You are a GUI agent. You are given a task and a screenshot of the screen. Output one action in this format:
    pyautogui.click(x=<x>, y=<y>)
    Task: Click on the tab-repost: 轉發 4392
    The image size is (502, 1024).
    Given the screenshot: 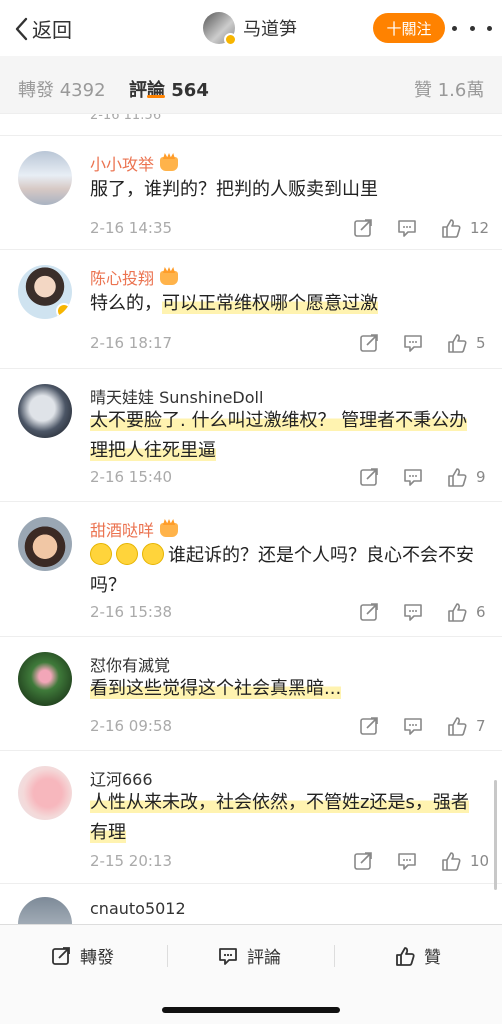 What is the action you would take?
    pyautogui.click(x=62, y=89)
    